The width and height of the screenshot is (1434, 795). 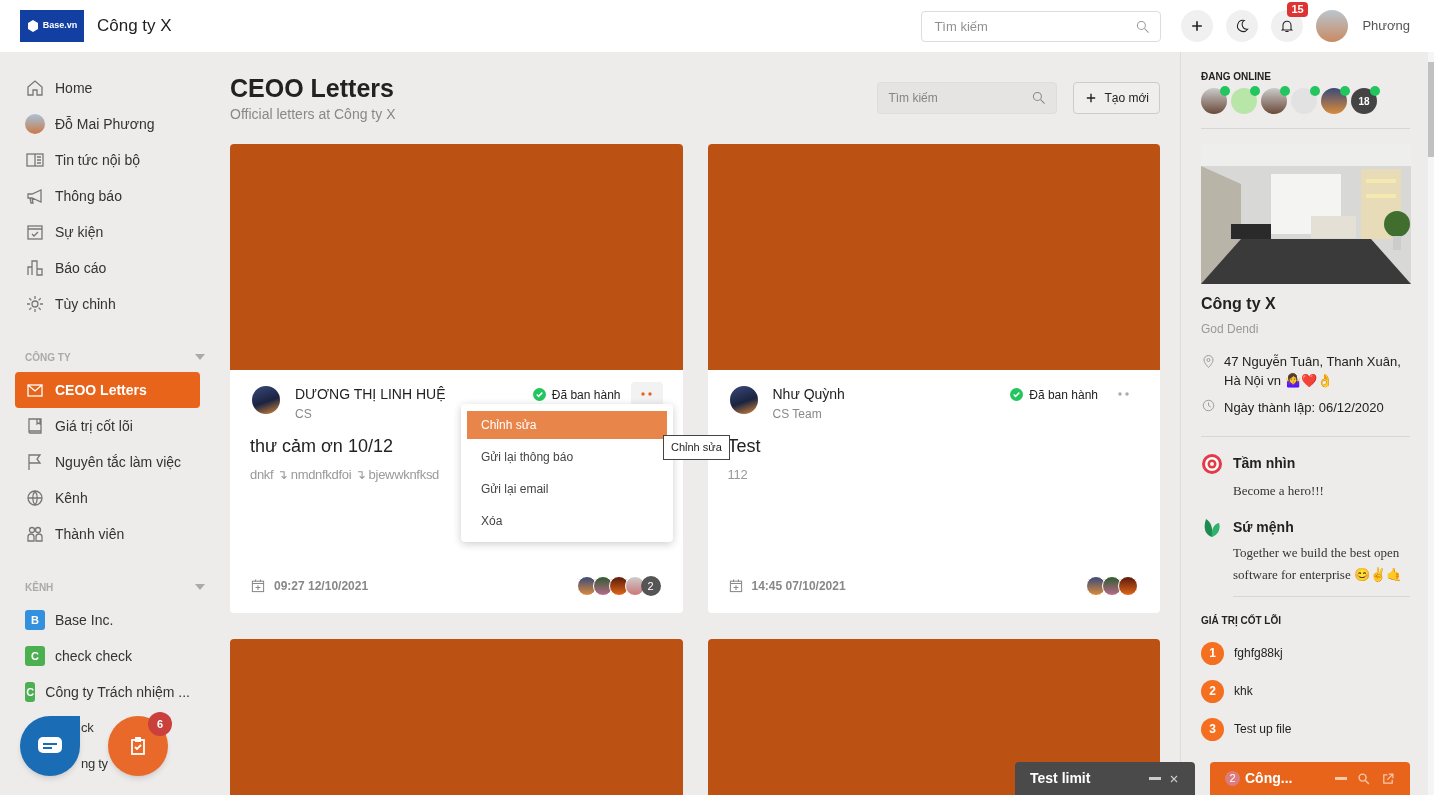 I want to click on dark-mode-button, so click(x=1242, y=26).